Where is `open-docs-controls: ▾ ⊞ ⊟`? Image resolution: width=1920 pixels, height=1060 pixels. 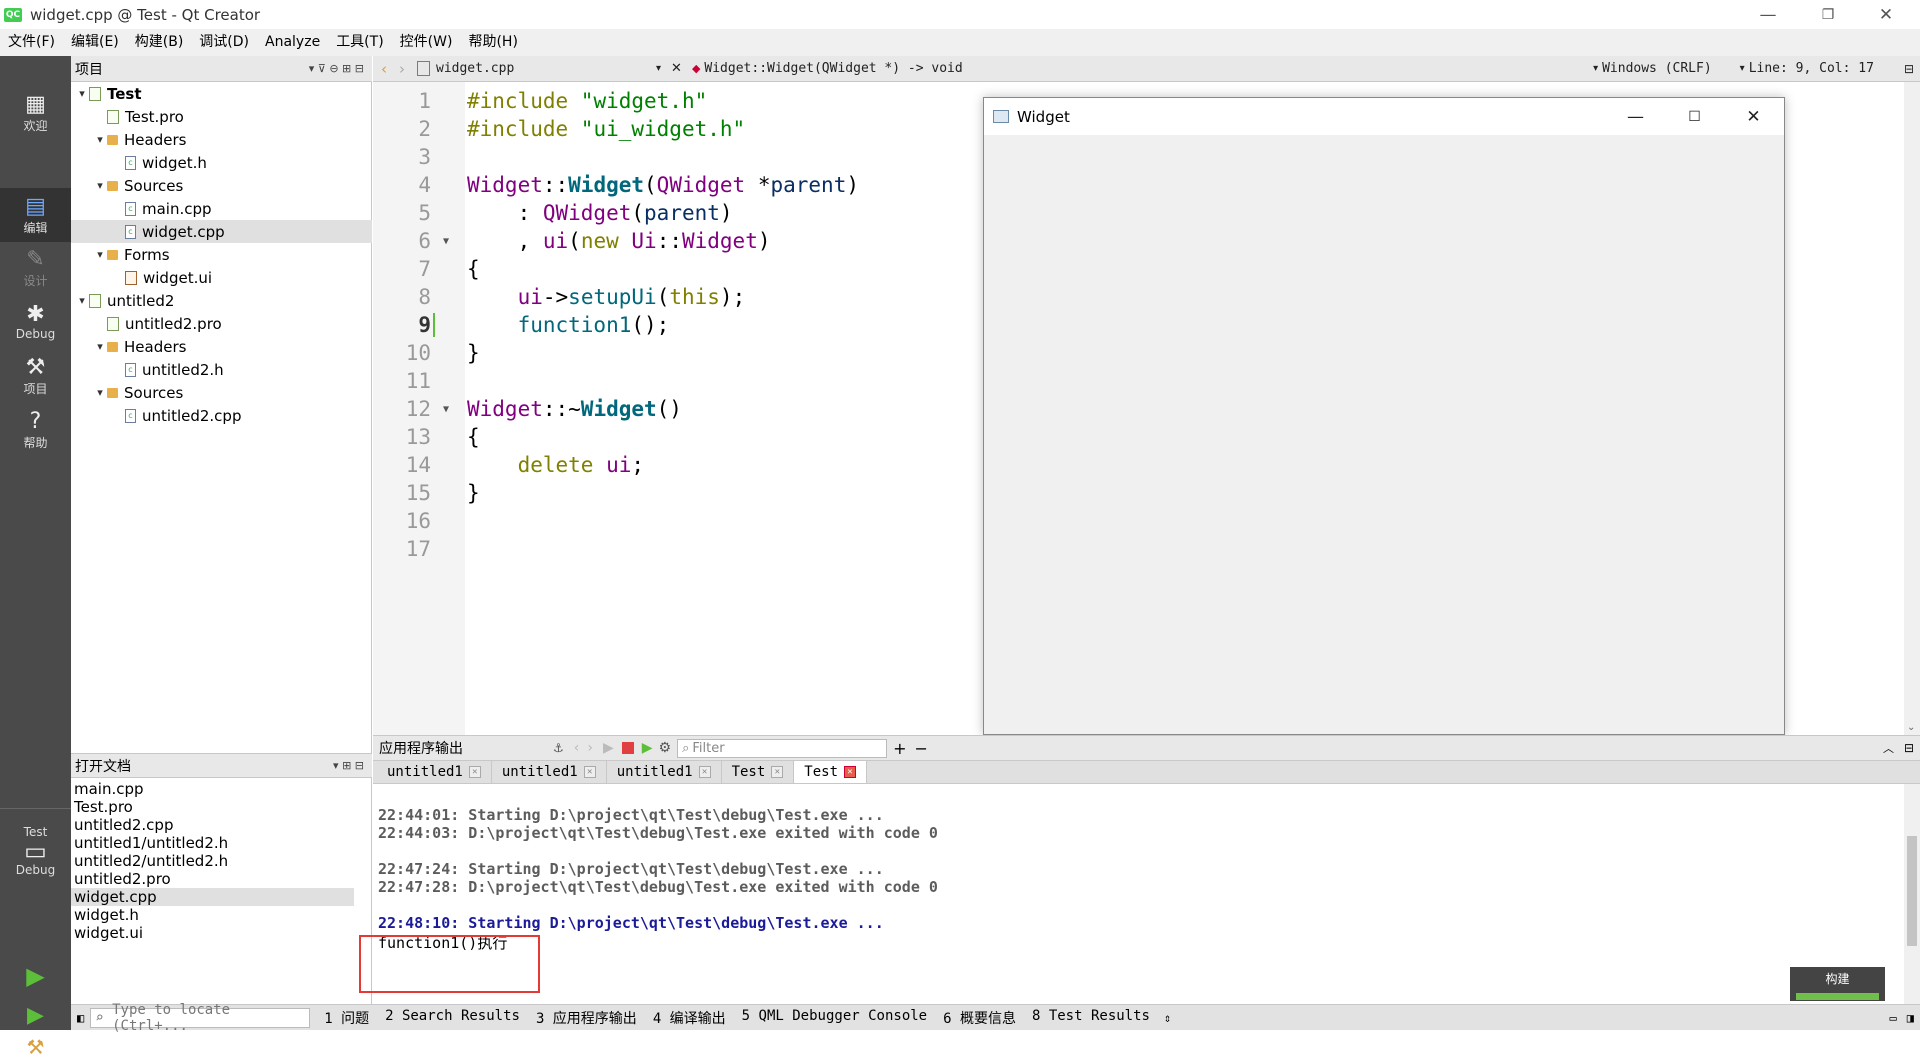 open-docs-controls: ▾ ⊞ ⊟ is located at coordinates (348, 765).